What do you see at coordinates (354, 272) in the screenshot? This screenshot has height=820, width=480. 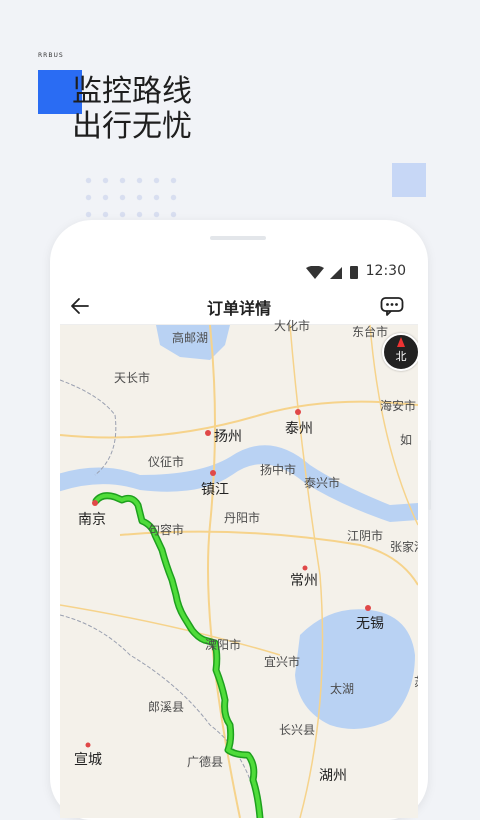 I see `battery-icon` at bounding box center [354, 272].